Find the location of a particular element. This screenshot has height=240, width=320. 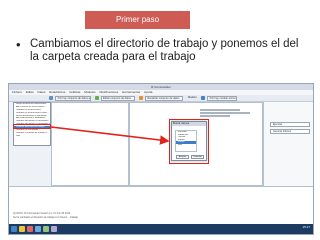

pointer-arrow is located at coordinates (110, 135).